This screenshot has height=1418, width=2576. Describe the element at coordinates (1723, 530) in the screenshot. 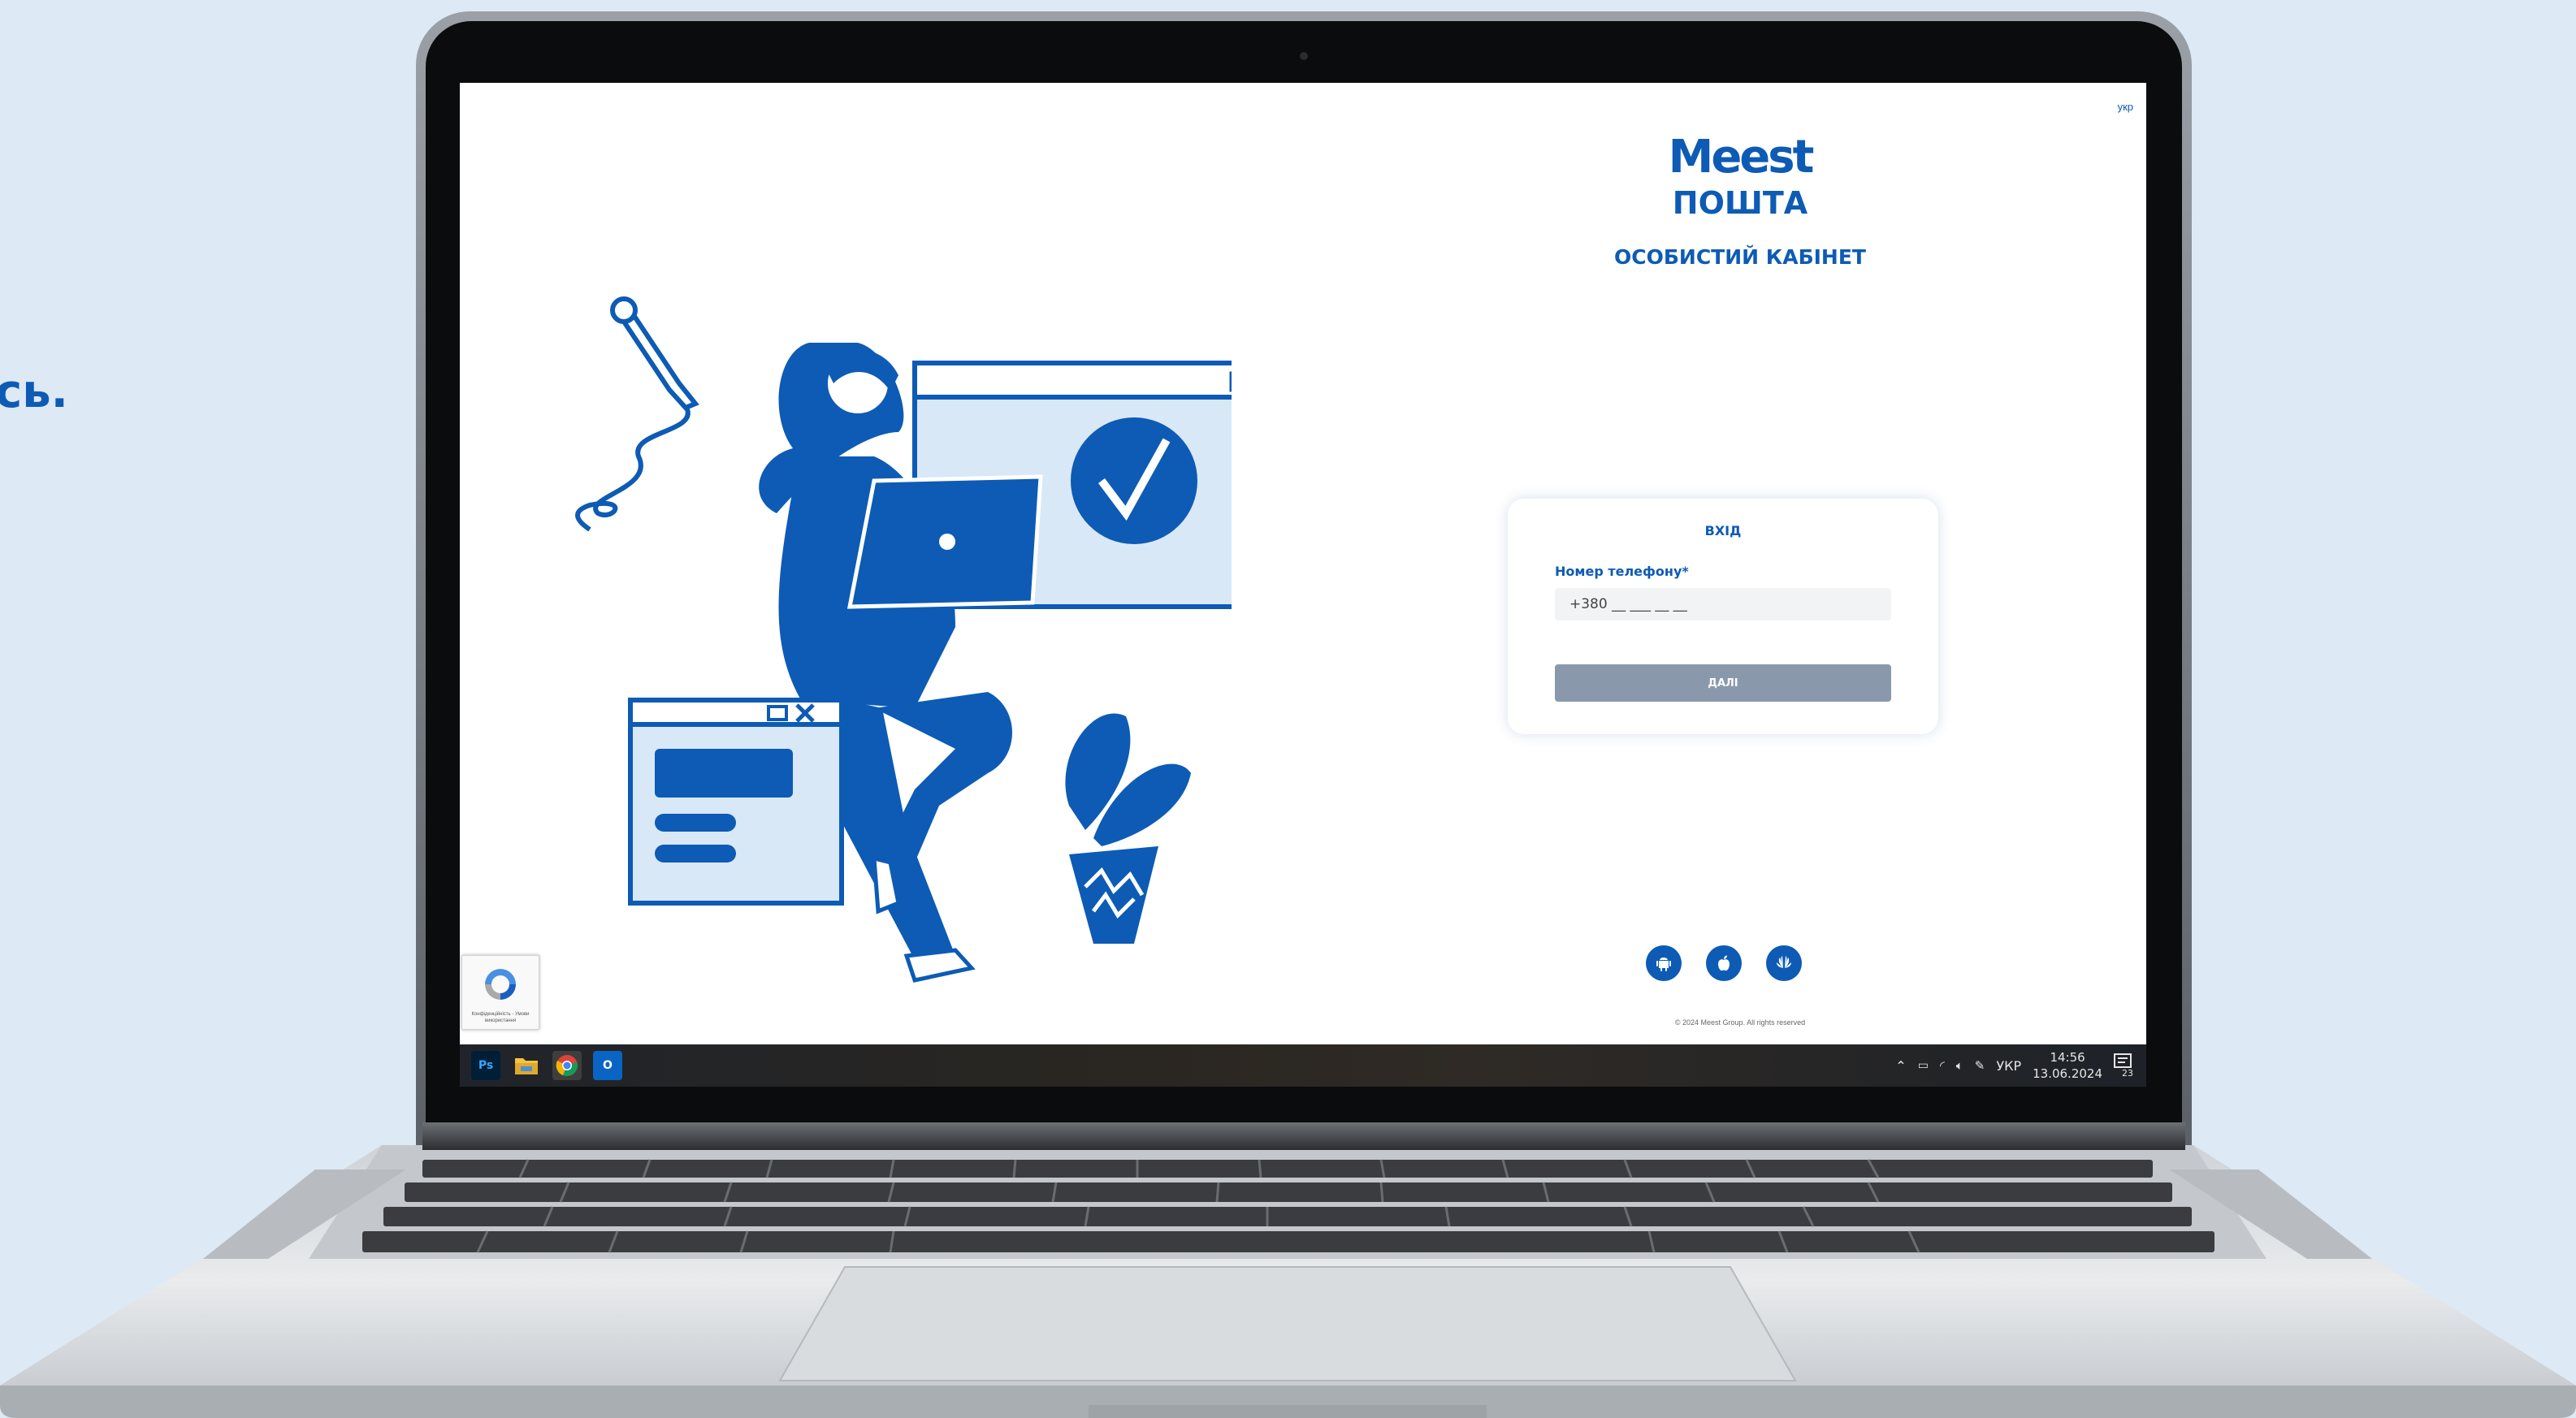

I see `login-title: ВХІД` at that location.